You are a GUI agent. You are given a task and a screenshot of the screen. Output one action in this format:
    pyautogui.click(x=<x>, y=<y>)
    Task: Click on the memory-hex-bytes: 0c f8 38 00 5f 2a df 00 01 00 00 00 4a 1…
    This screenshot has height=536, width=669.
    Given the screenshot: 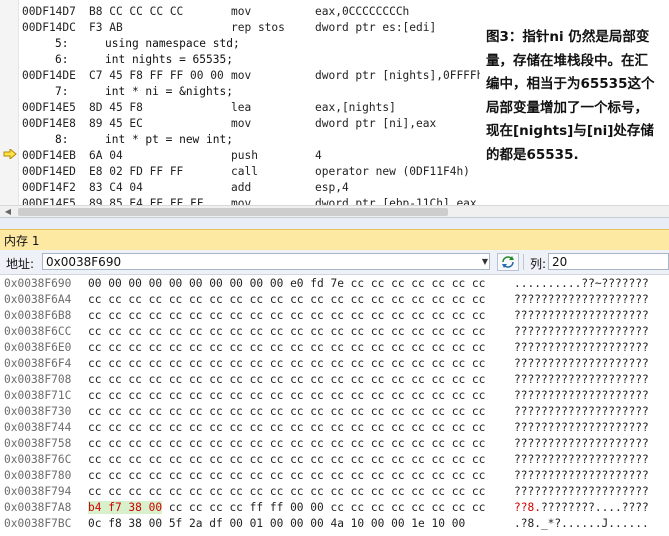 What is the action you would take?
    pyautogui.click(x=276, y=524)
    